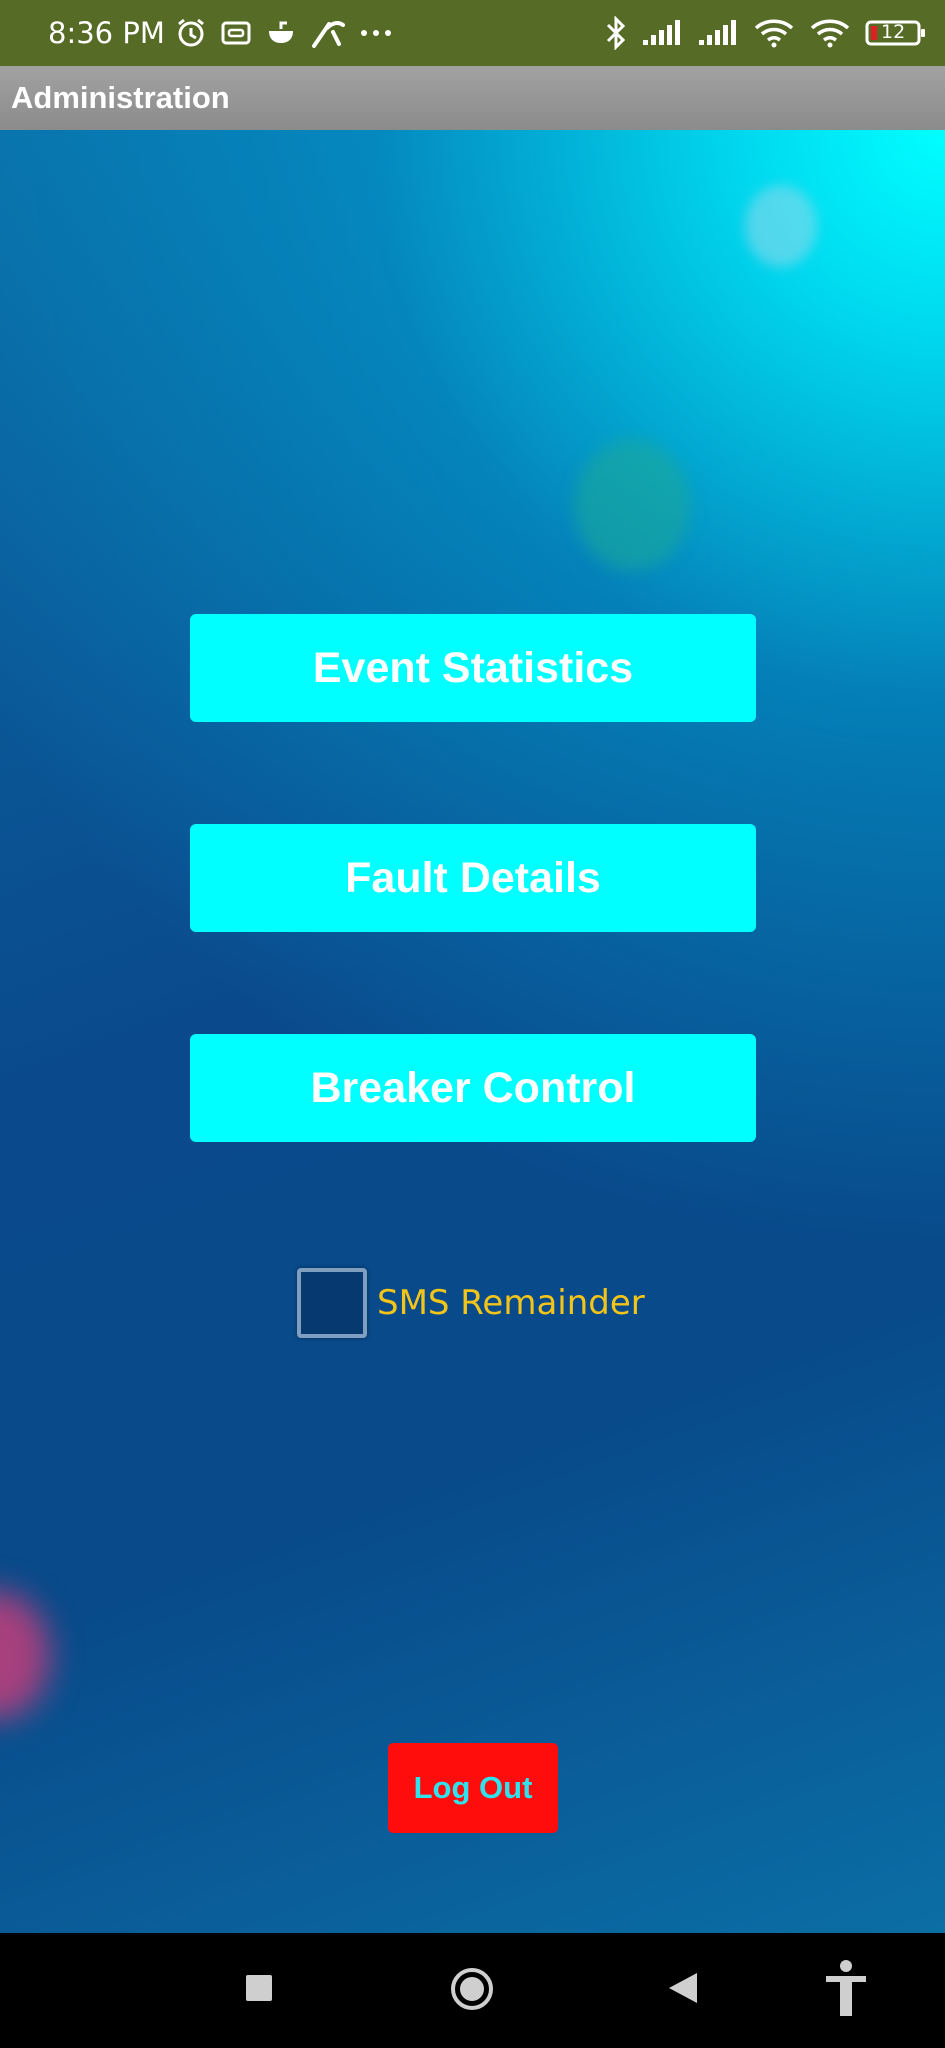 This screenshot has height=2048, width=945. I want to click on carrier-logo-icon, so click(328, 33).